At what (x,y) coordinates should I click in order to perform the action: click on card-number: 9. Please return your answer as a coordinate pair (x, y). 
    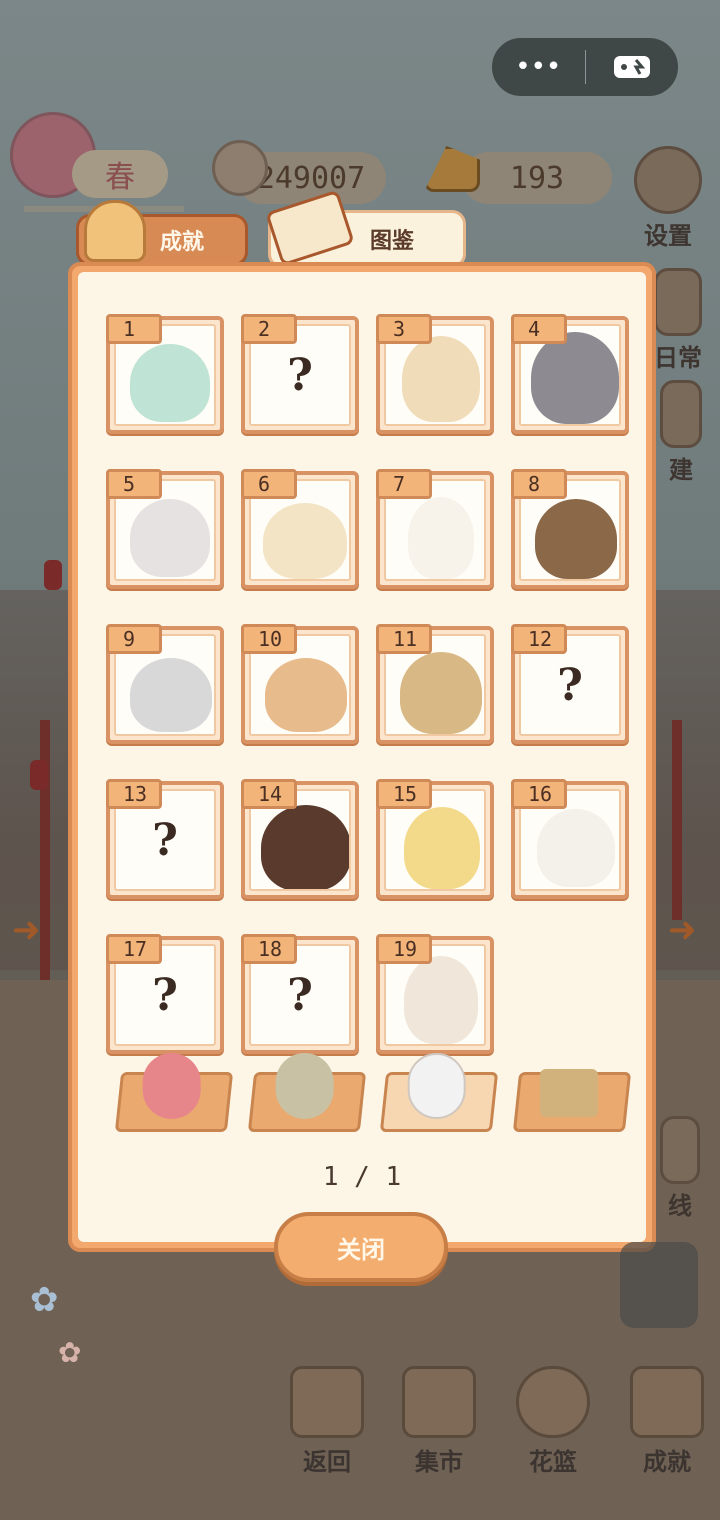
    Looking at the image, I should click on (134, 639).